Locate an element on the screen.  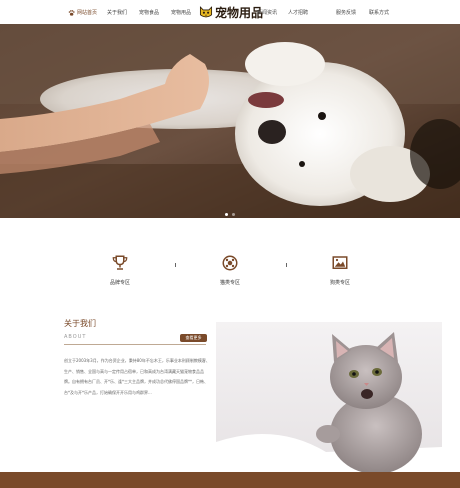
nav-item-home: 网站首页 is located at coordinates (82, 12).